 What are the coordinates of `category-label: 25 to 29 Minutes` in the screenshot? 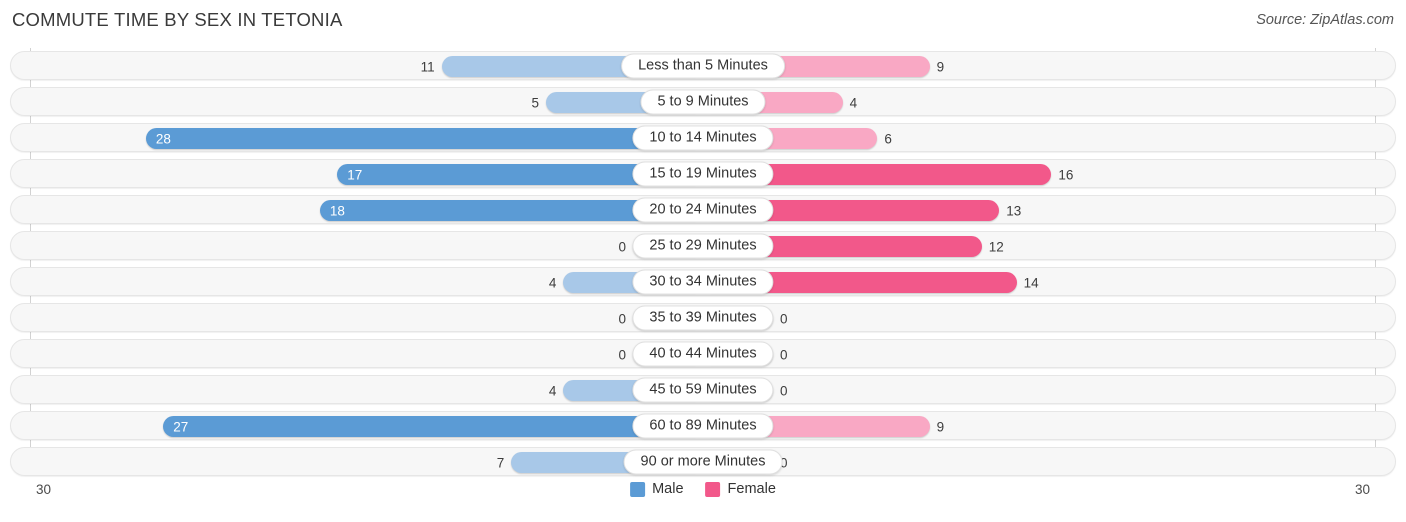 It's located at (703, 245).